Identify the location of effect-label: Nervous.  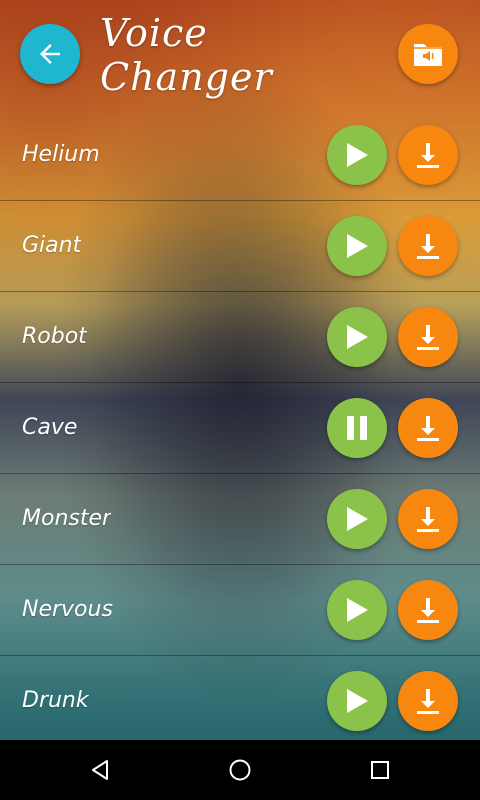
(67, 609).